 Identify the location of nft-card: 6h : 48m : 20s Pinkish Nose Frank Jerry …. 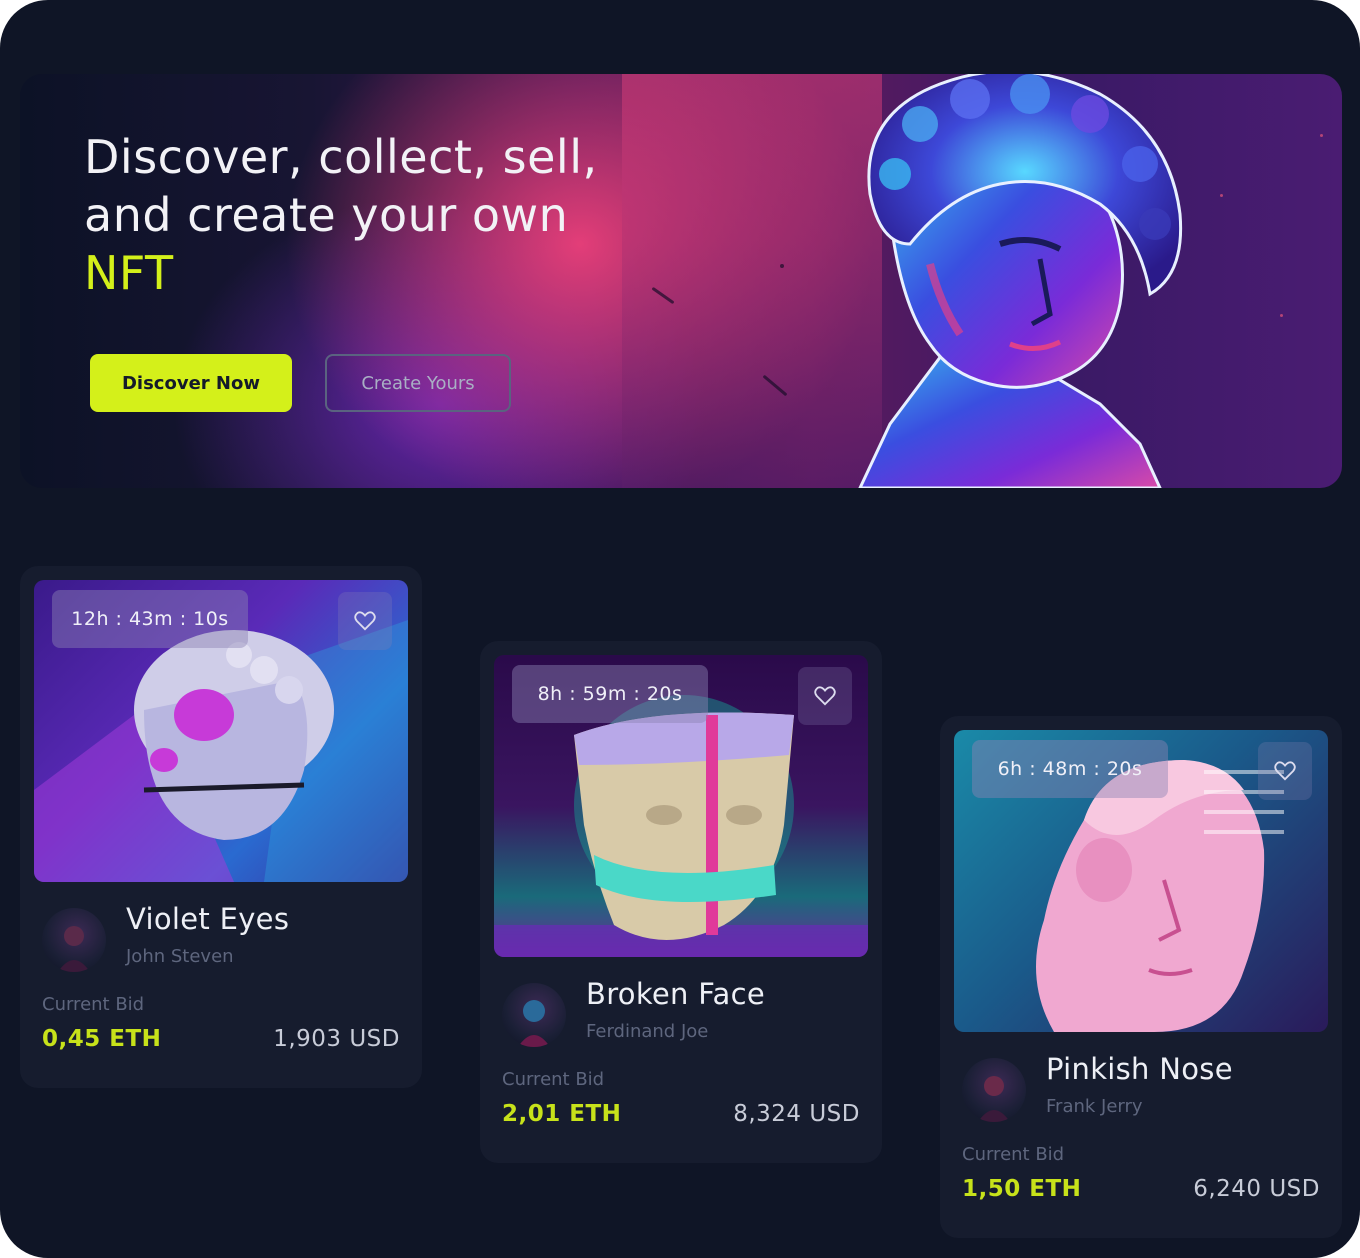
(1141, 977).